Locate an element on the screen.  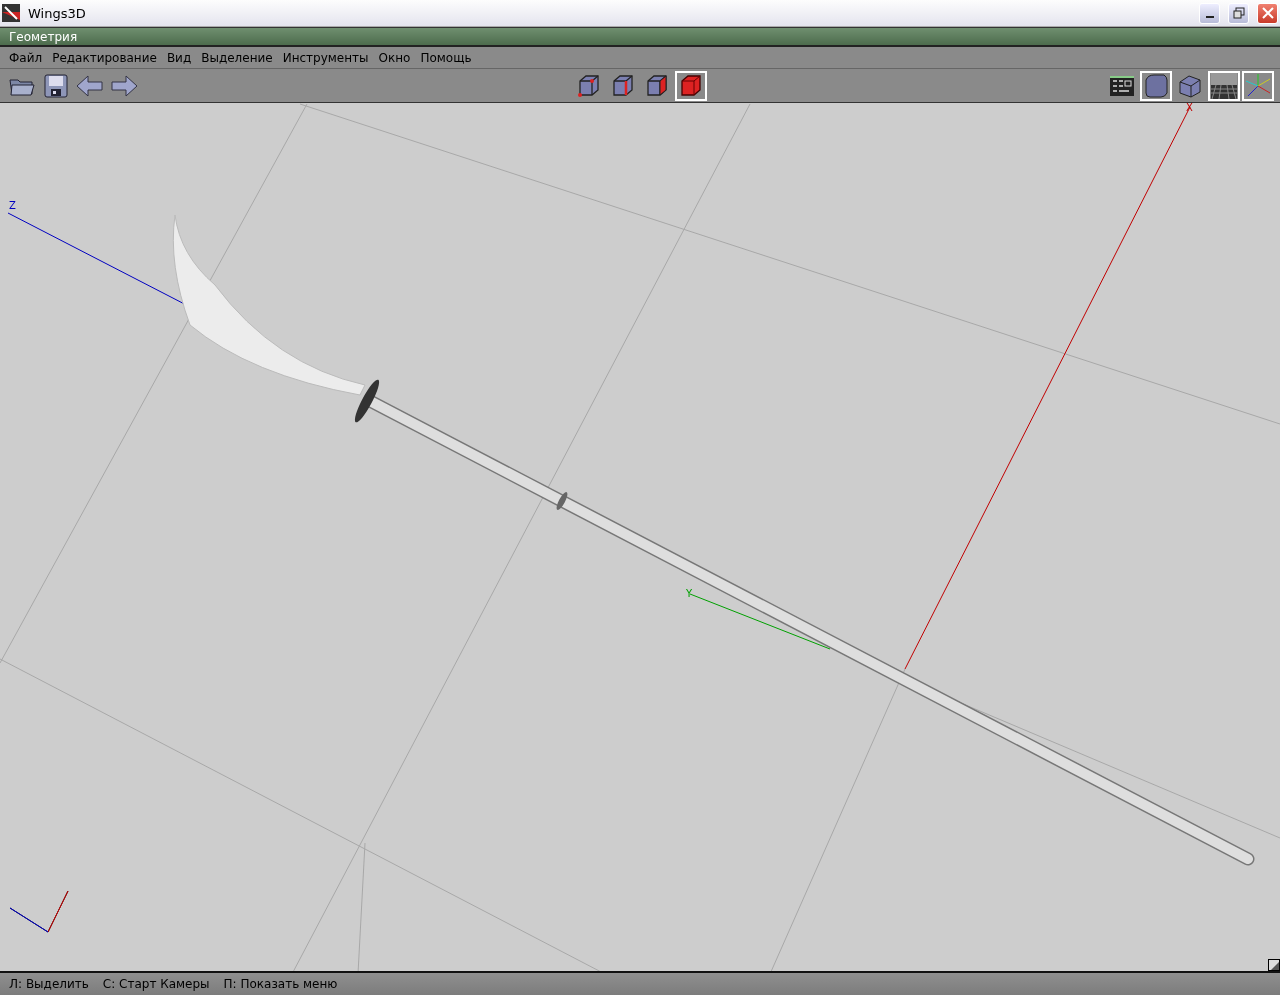
outliner-icon is located at coordinates (1122, 85).